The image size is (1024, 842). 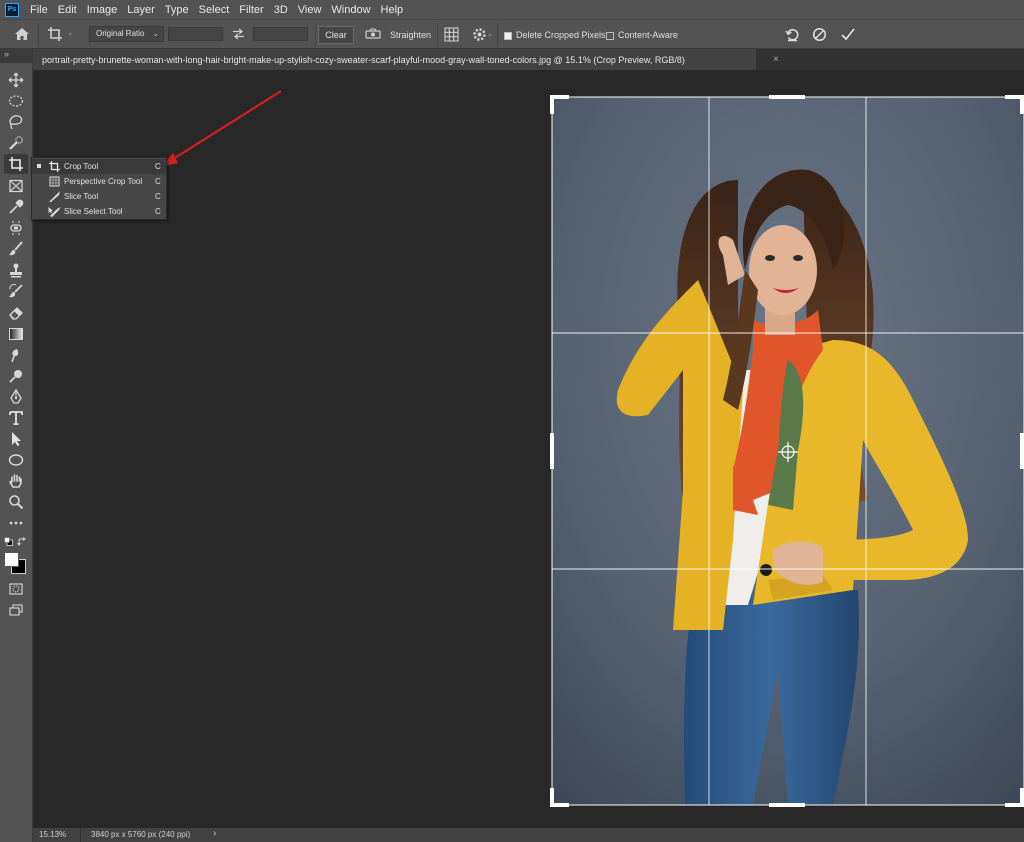 What do you see at coordinates (93, 211) in the screenshot?
I see `flyout-item-label: Slice Select Tool` at bounding box center [93, 211].